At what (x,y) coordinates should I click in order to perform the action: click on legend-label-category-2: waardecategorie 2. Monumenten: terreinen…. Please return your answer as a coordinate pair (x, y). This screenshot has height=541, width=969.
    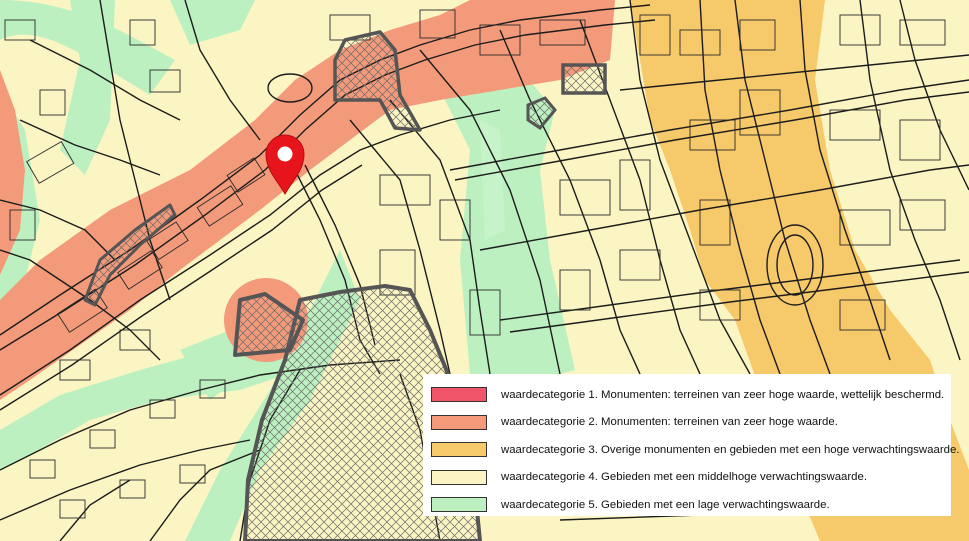
    Looking at the image, I should click on (669, 422).